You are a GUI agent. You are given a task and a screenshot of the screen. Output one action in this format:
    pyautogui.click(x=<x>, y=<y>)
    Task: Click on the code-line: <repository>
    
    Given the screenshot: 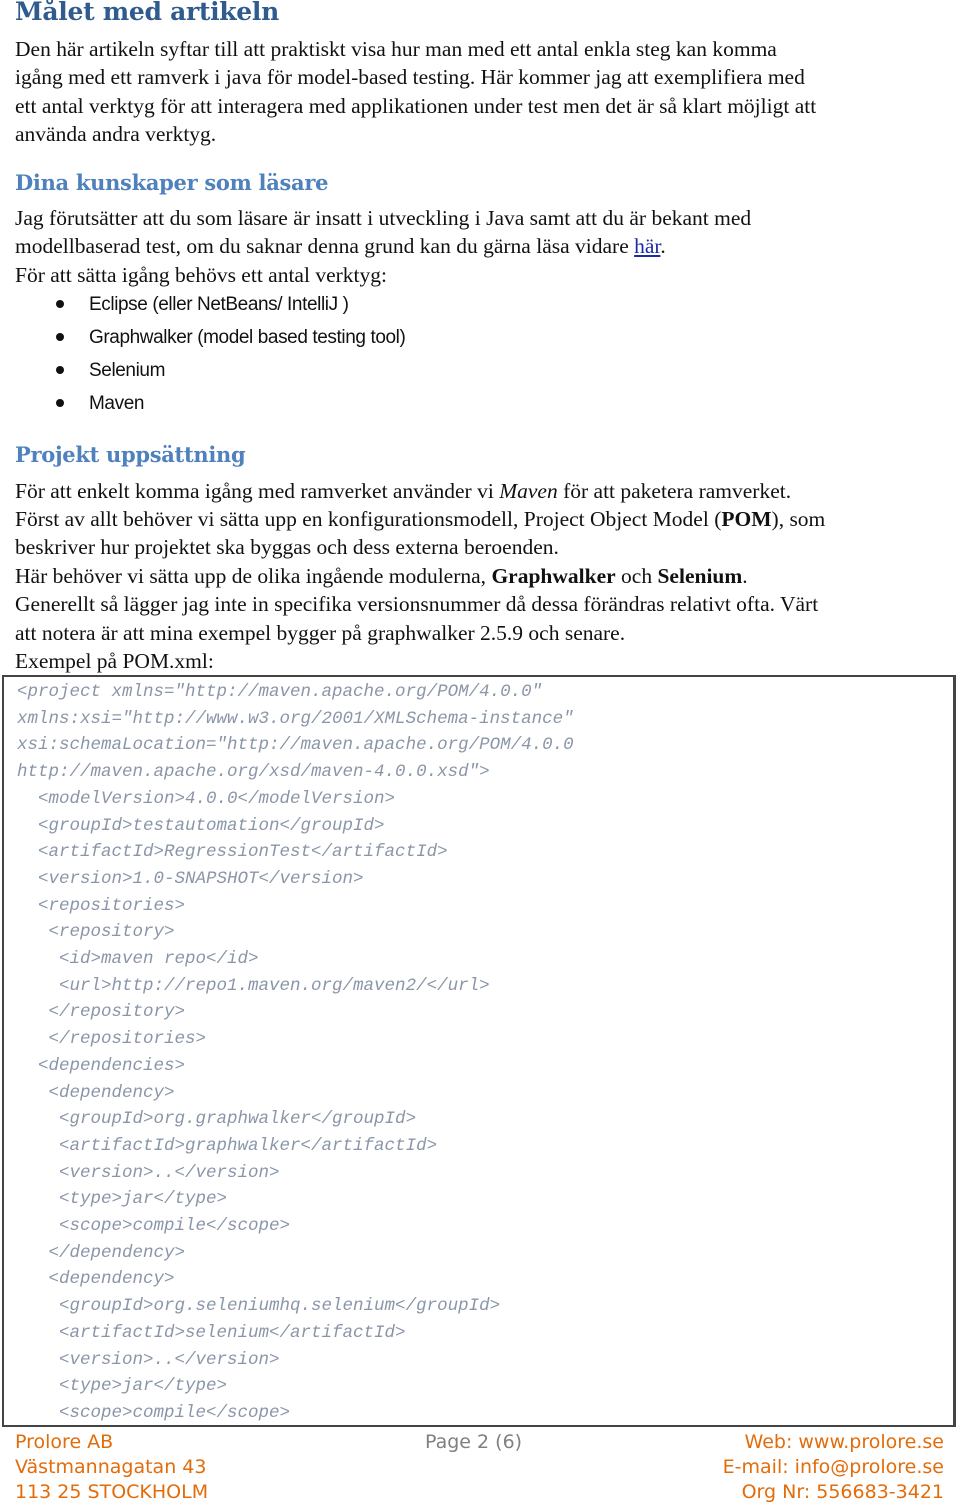 What is the action you would take?
    pyautogui.click(x=96, y=932)
    